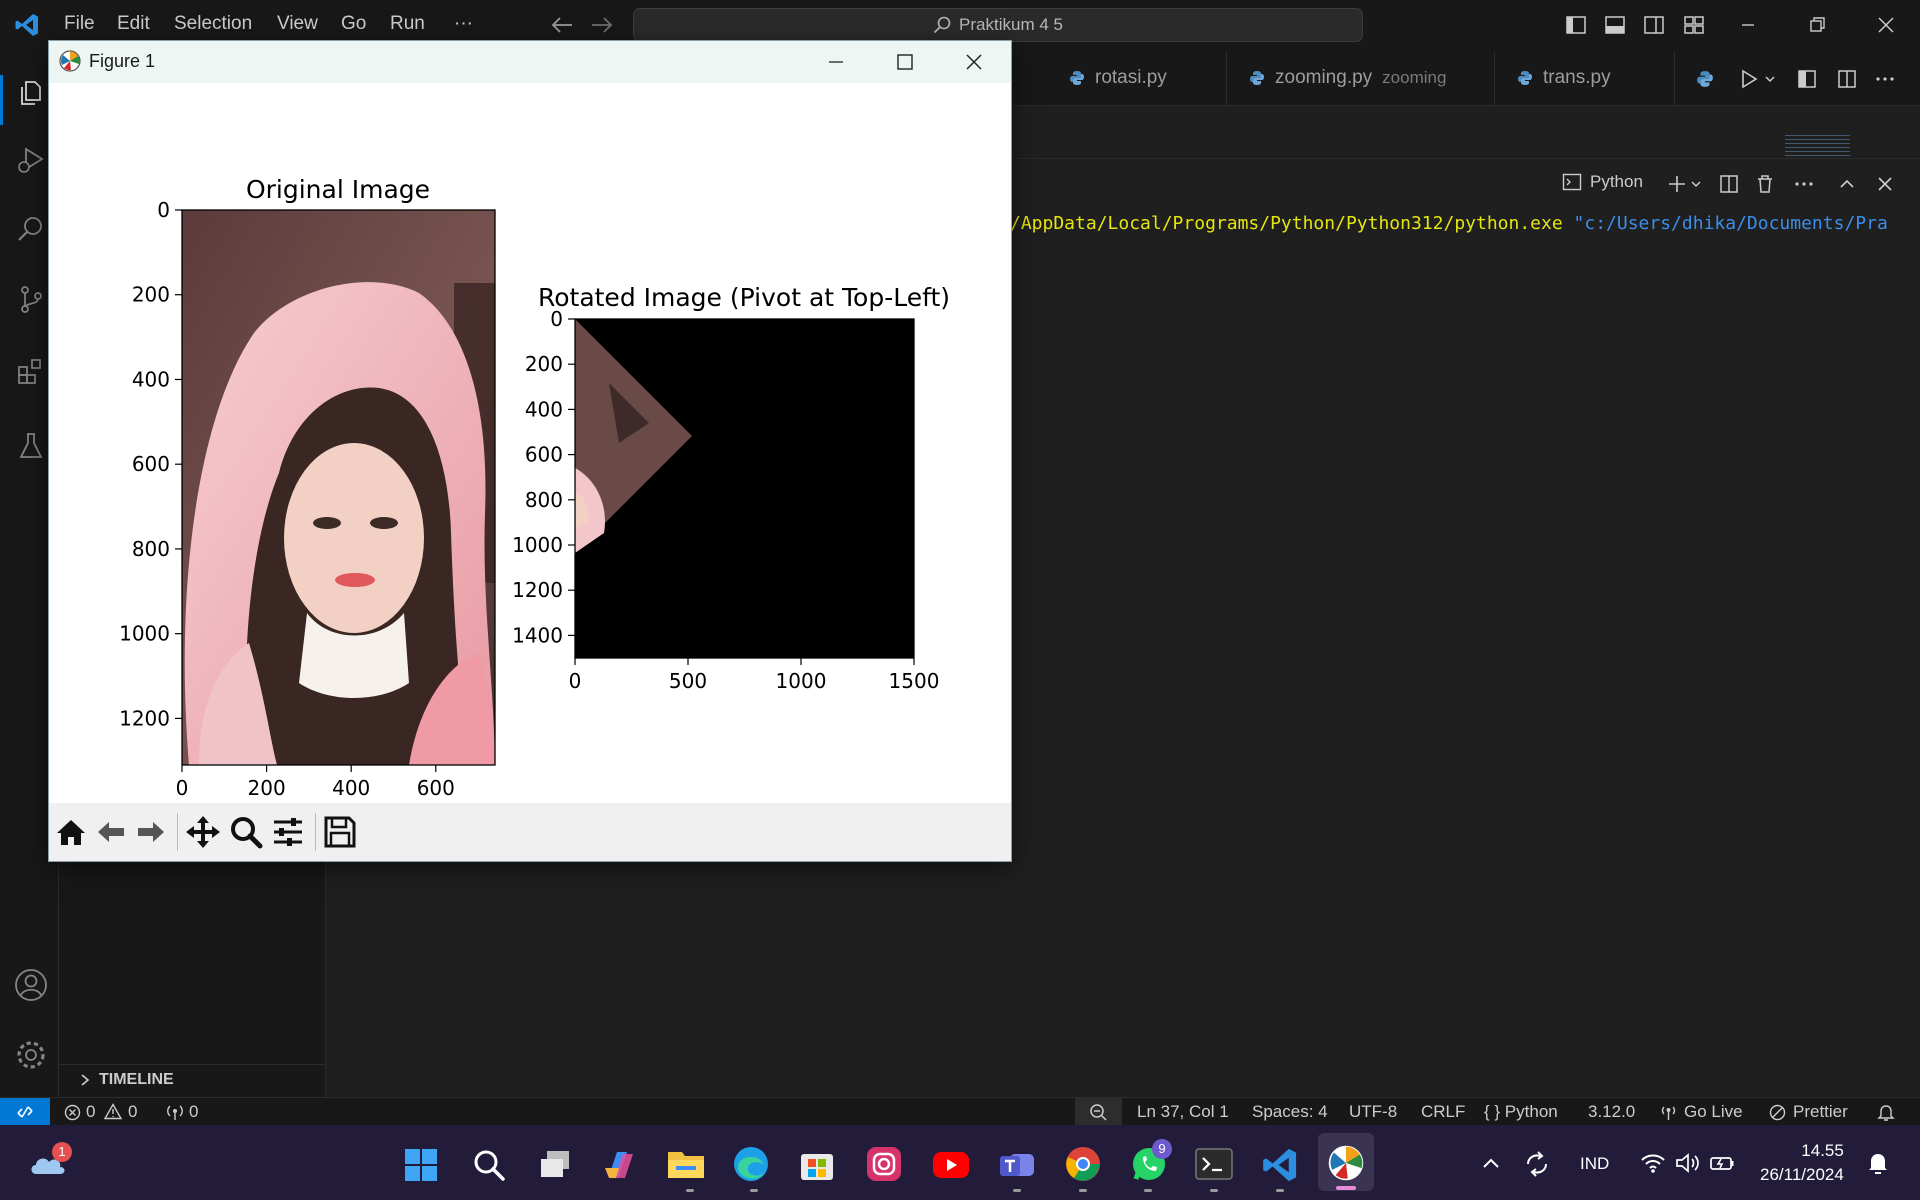  Describe the element at coordinates (50, 1159) in the screenshot. I see `onedrive-weather-widget: 1` at that location.